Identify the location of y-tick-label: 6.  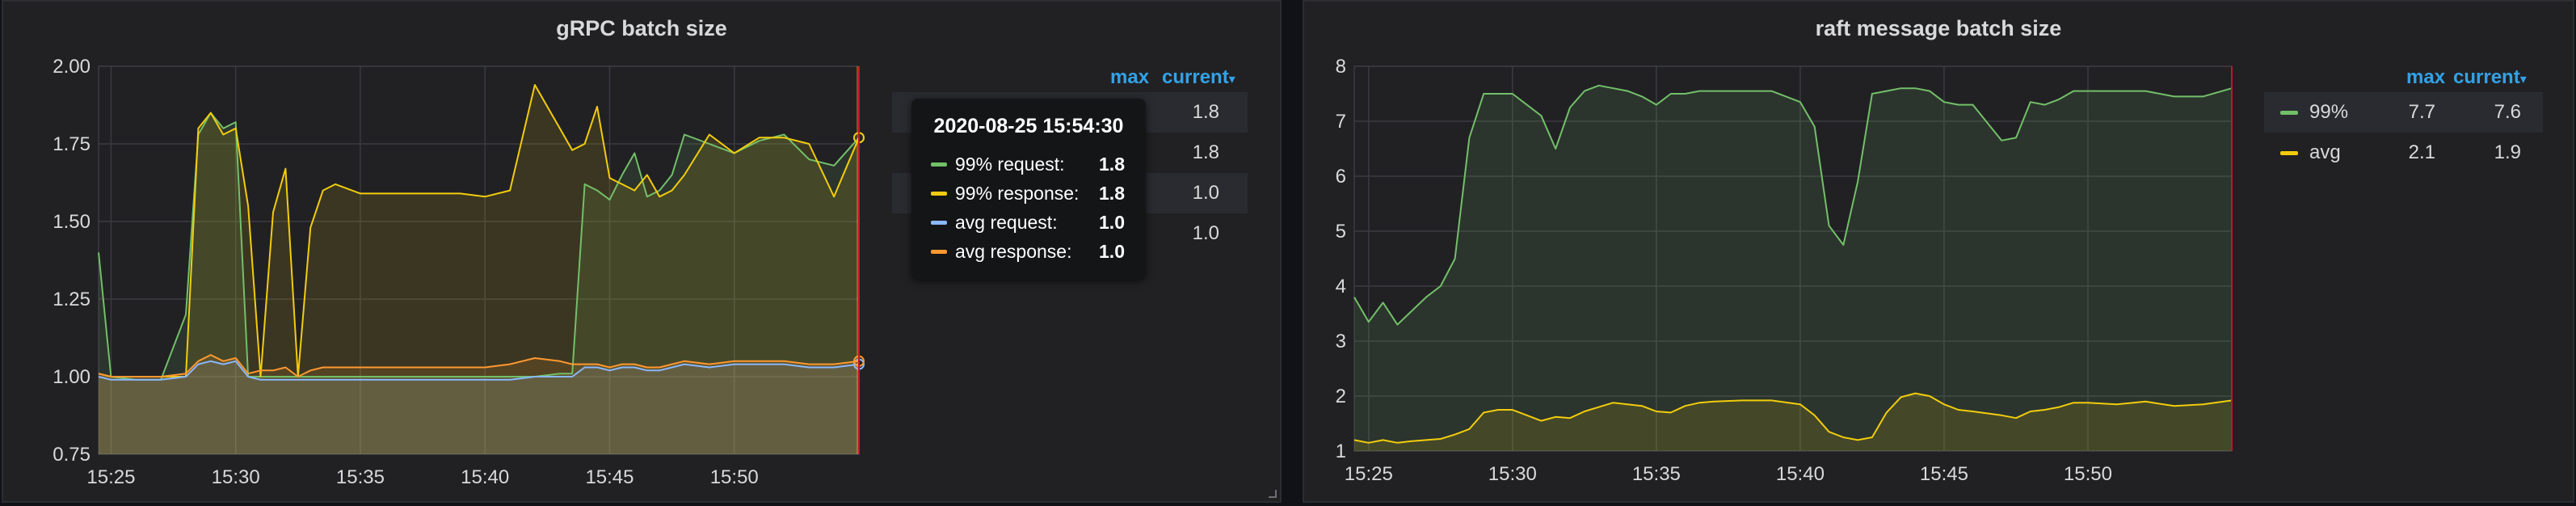
(1341, 177).